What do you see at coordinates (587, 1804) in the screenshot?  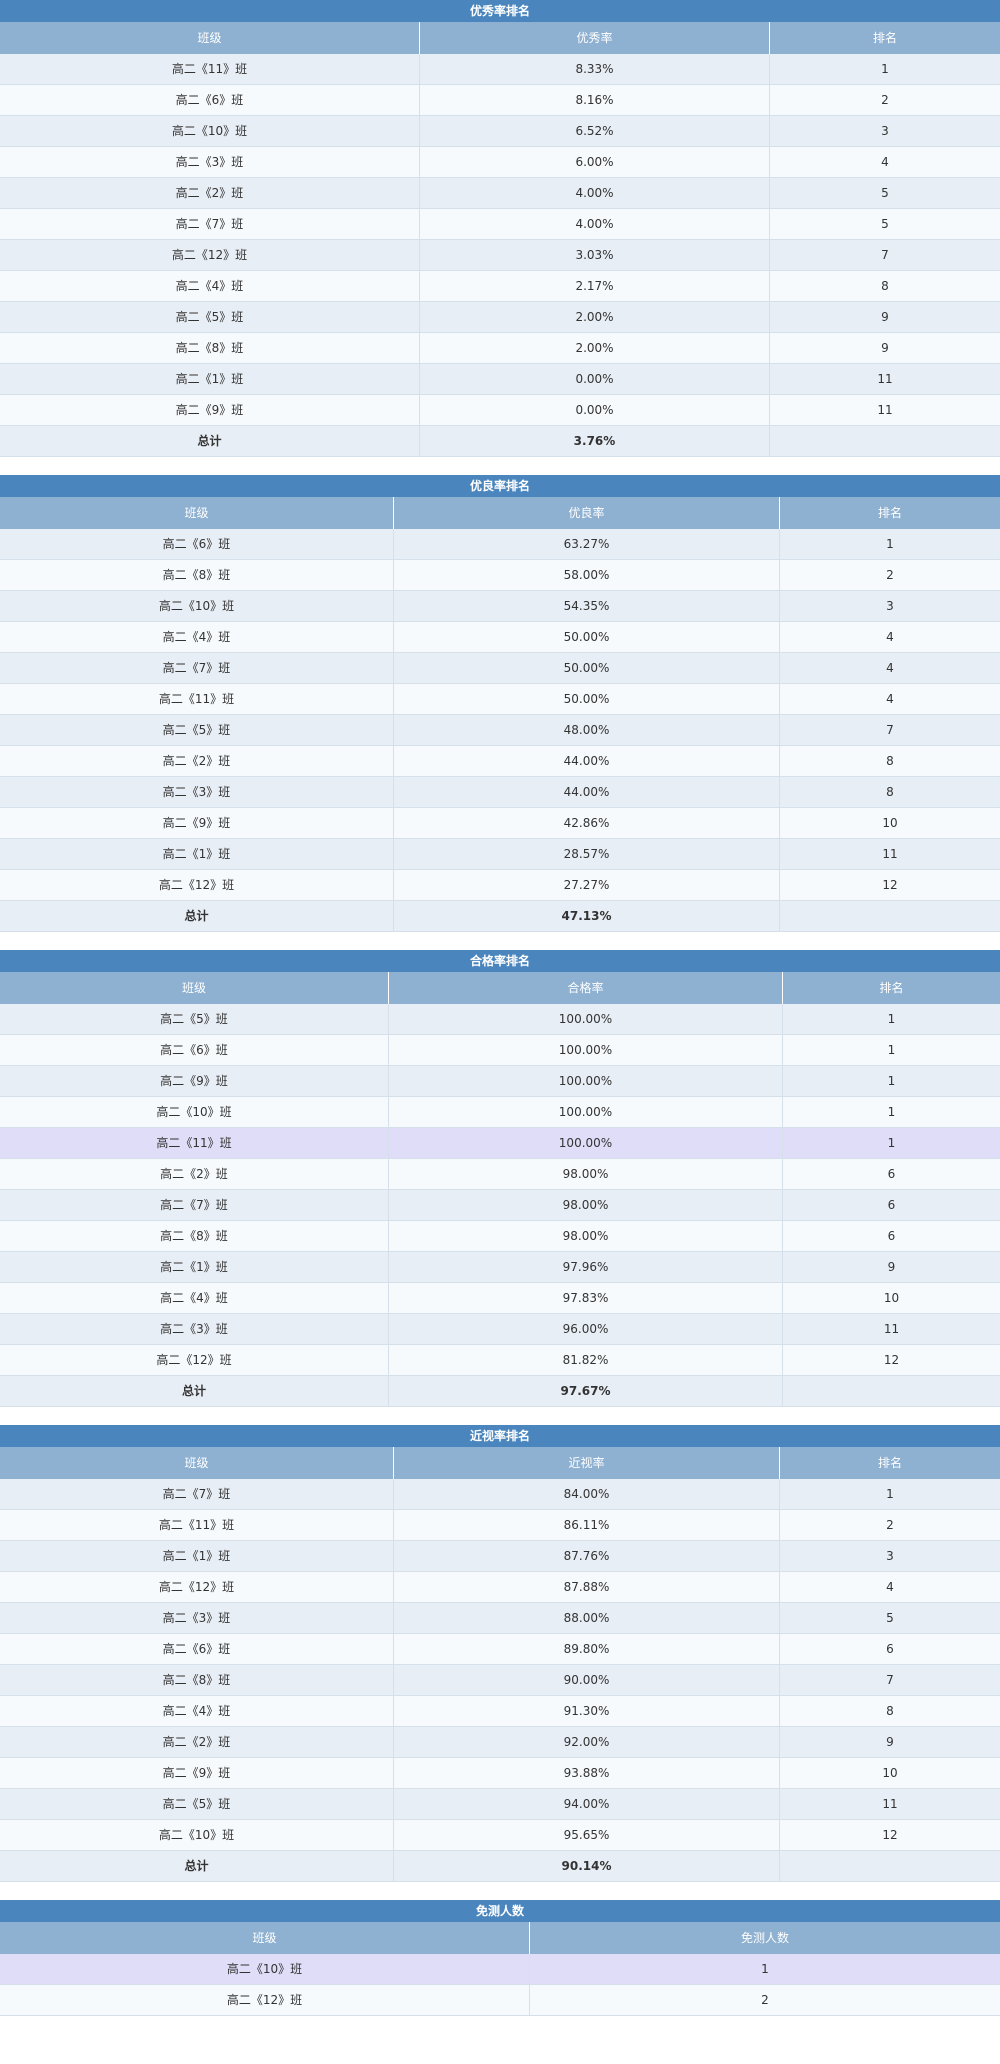 I see `value-cell: 94.00%` at bounding box center [587, 1804].